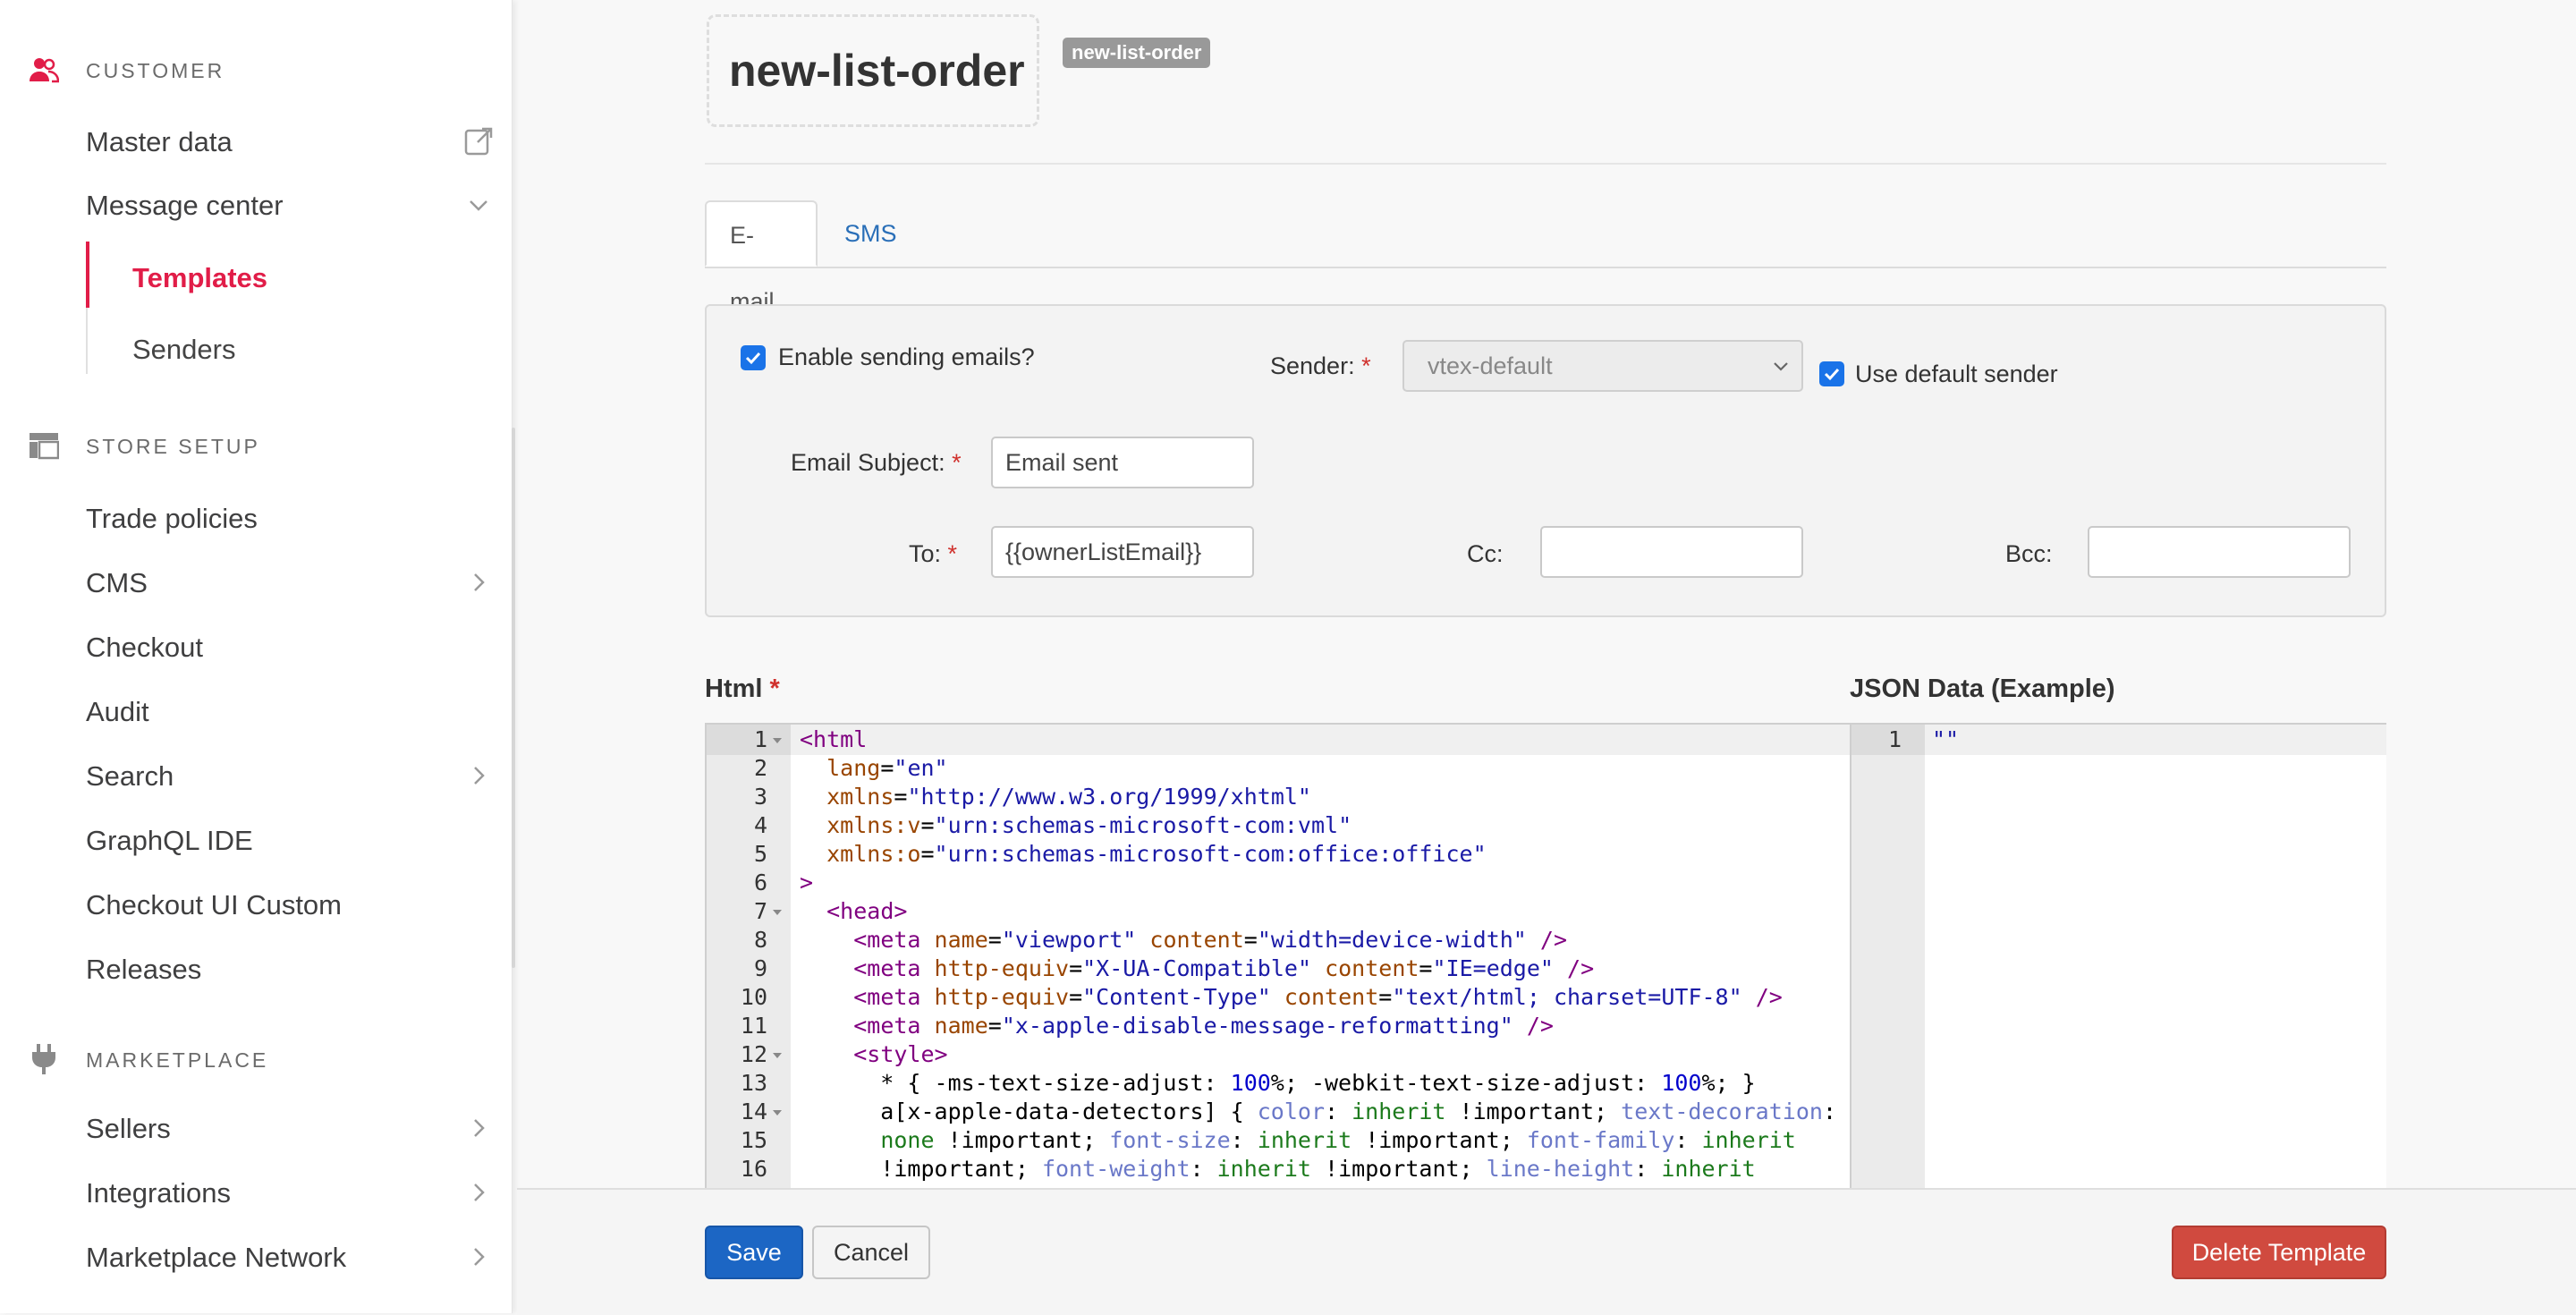  I want to click on section-marketplace: MARKETPLACE, so click(146, 1059).